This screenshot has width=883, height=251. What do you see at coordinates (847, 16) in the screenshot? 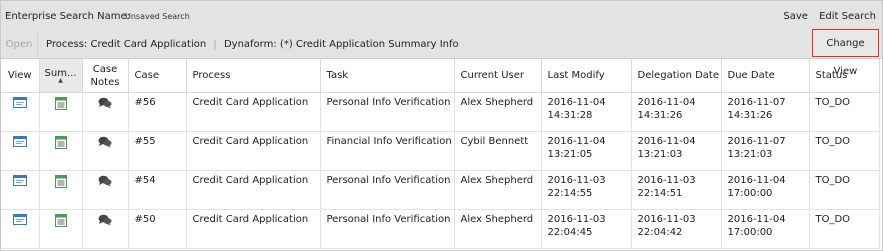
I see `edit-search-button: Edit Search` at bounding box center [847, 16].